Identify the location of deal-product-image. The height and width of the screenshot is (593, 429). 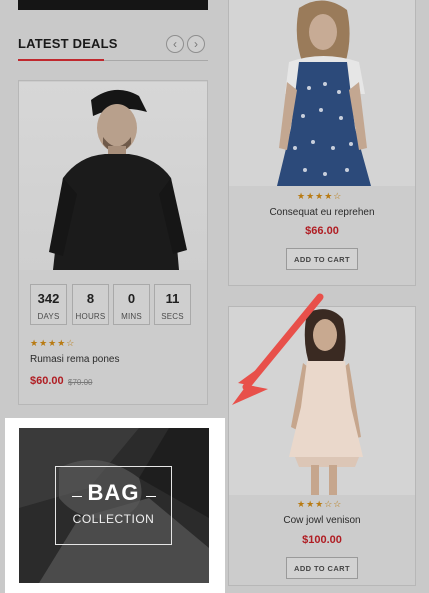
(113, 176).